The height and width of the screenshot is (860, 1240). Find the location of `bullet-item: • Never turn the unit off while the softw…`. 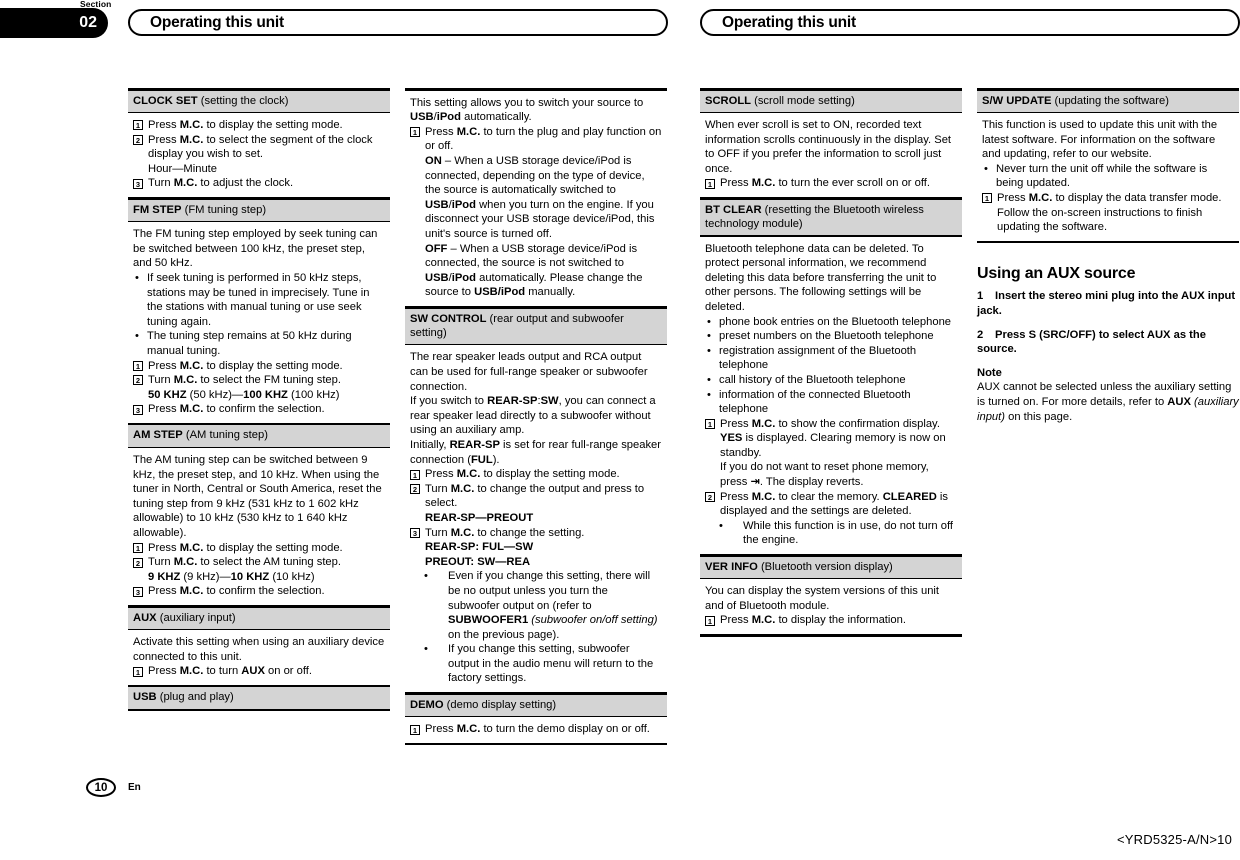

bullet-item: • Never turn the unit off while the softw… is located at coordinates (1108, 176).